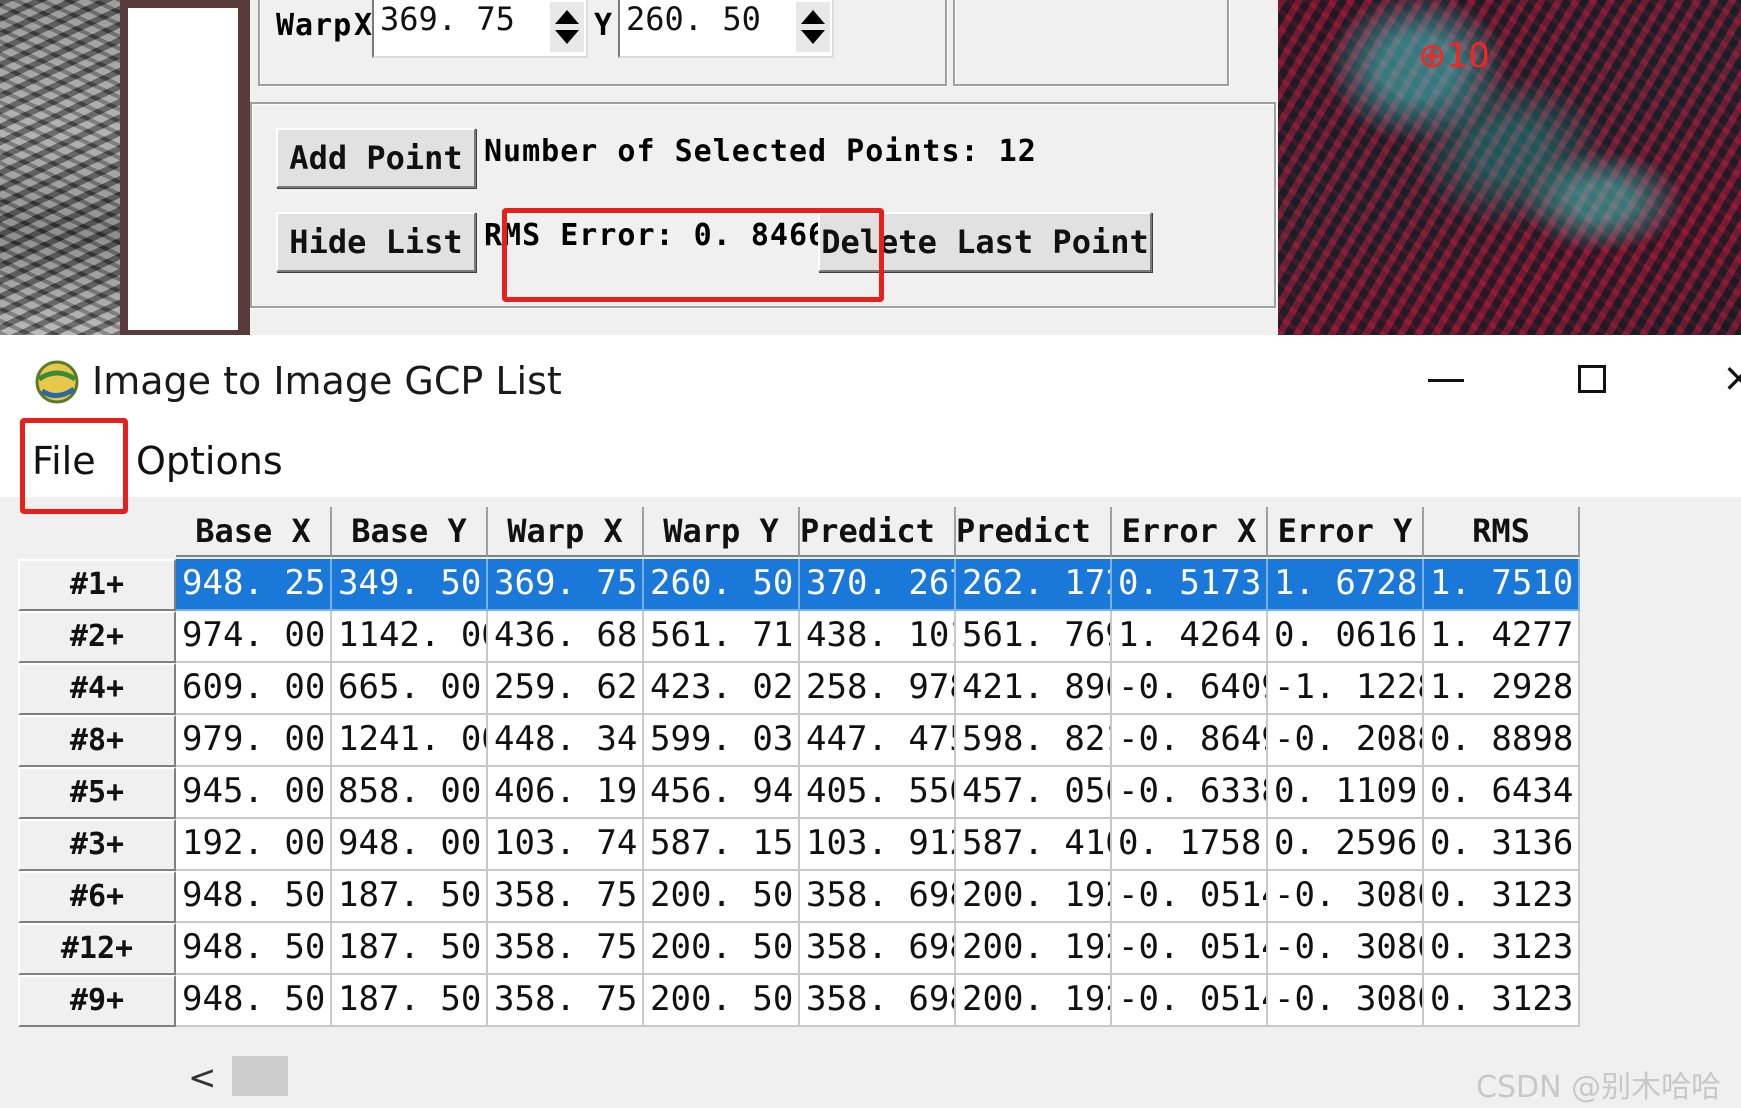 This screenshot has height=1108, width=1741. Describe the element at coordinates (1502, 585) in the screenshot. I see `table-cell: 1. 7510` at that location.